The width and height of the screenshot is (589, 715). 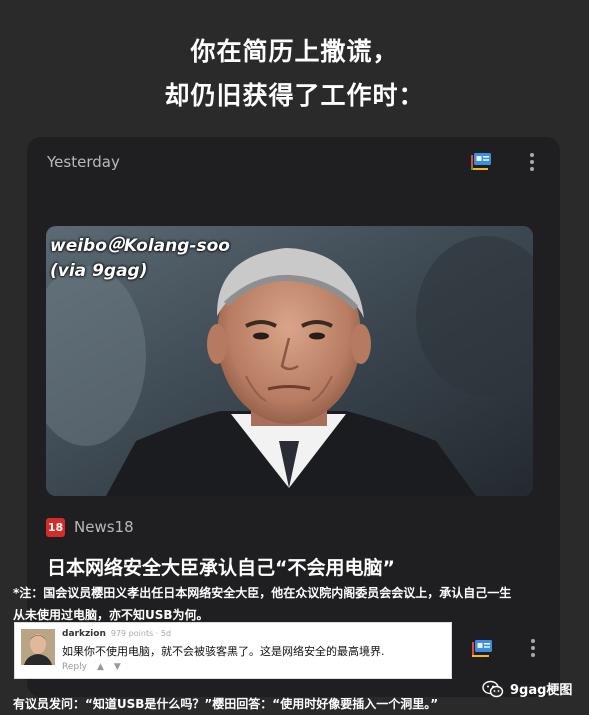 I want to click on wechat-account: 9gag梗图, so click(x=527, y=688).